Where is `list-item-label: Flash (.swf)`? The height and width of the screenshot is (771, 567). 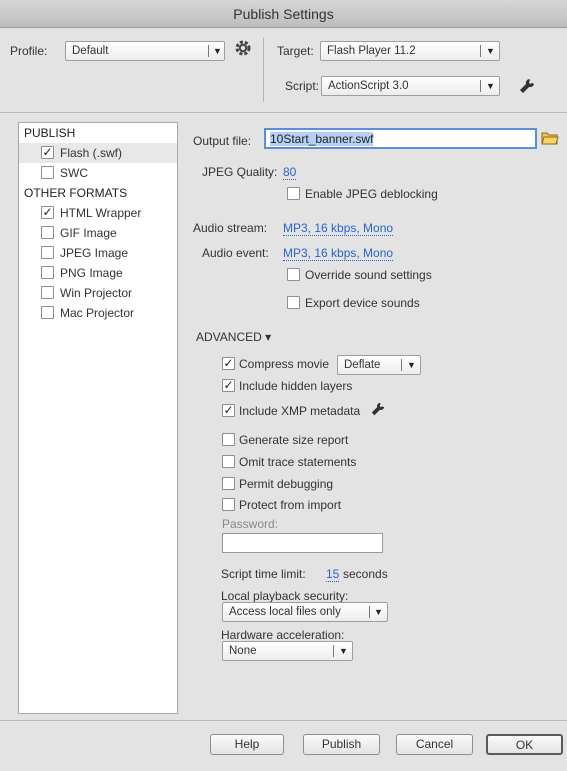 list-item-label: Flash (.swf) is located at coordinates (91, 153).